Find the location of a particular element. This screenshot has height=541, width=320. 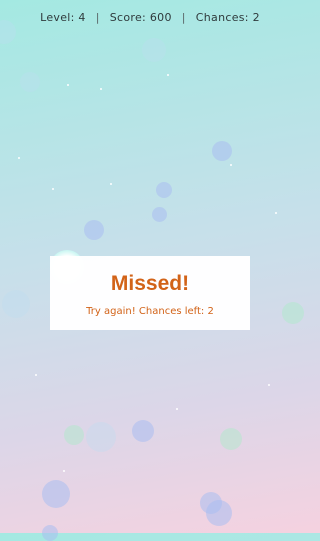

level-label: Level: 4 is located at coordinates (63, 17).